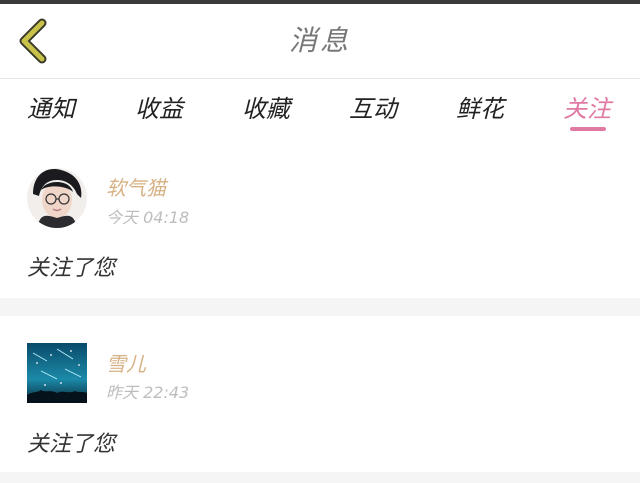 The height and width of the screenshot is (483, 640). Describe the element at coordinates (588, 129) in the screenshot. I see `active-tab-indicator` at that location.